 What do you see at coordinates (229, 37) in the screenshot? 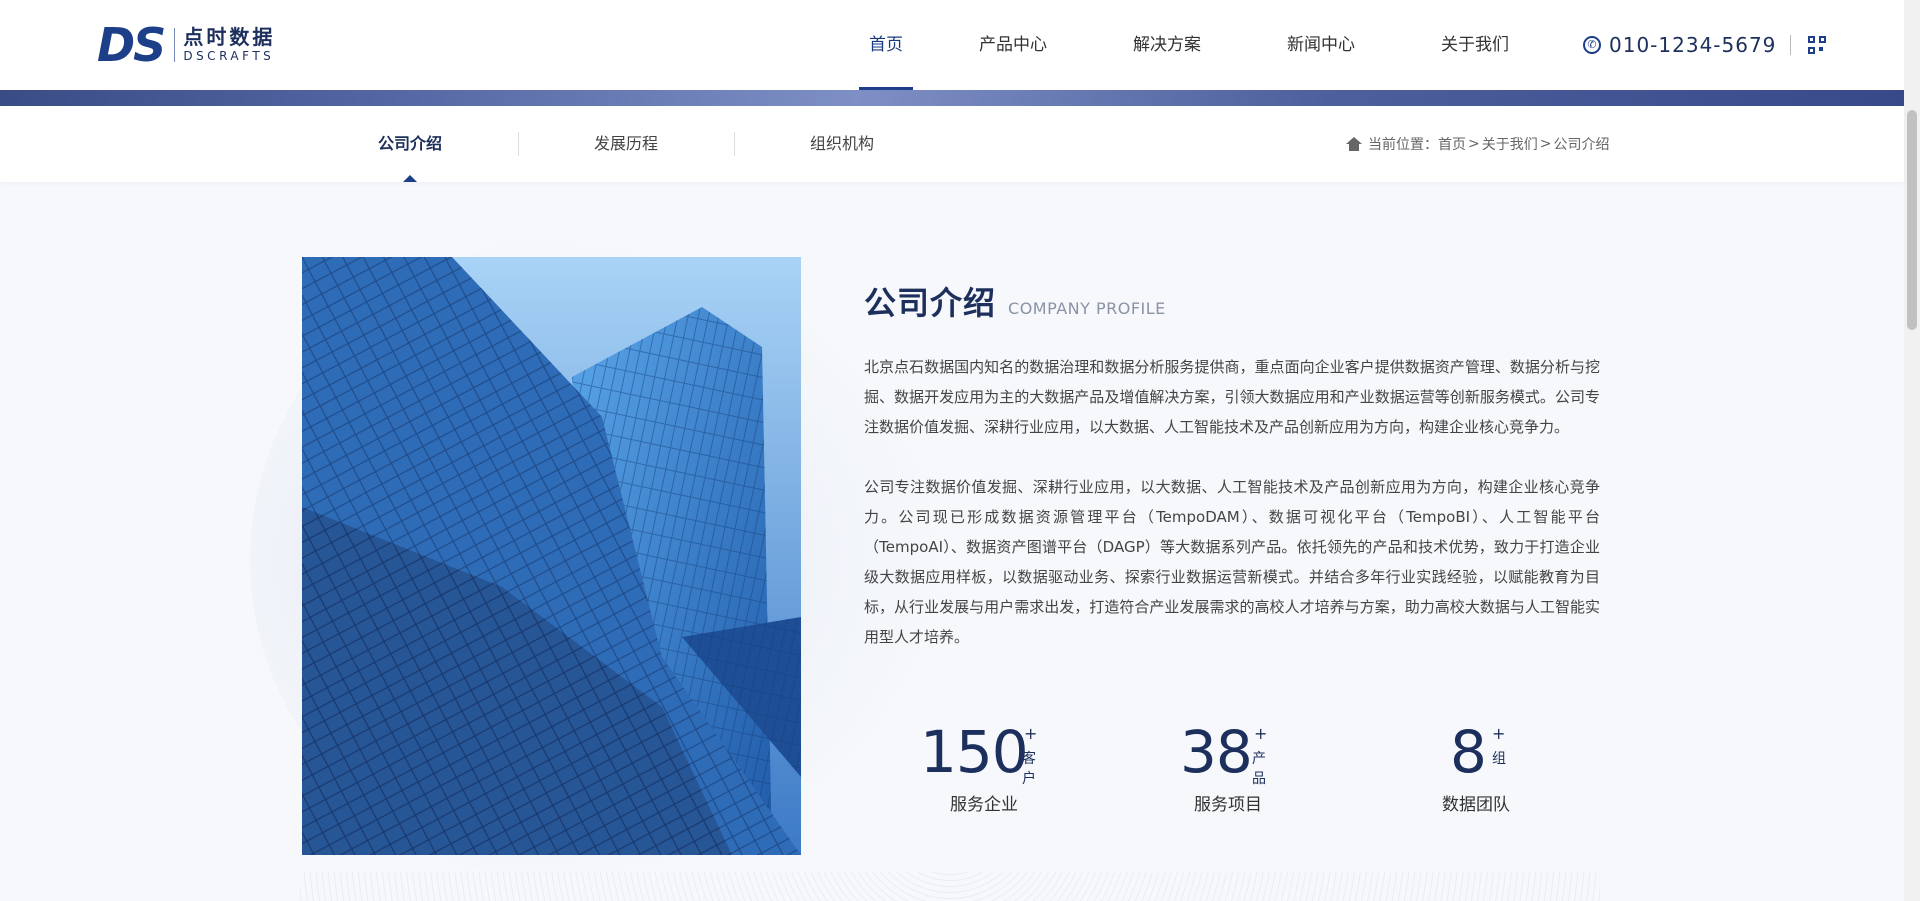
I see `logo-cn: 点时数据` at bounding box center [229, 37].